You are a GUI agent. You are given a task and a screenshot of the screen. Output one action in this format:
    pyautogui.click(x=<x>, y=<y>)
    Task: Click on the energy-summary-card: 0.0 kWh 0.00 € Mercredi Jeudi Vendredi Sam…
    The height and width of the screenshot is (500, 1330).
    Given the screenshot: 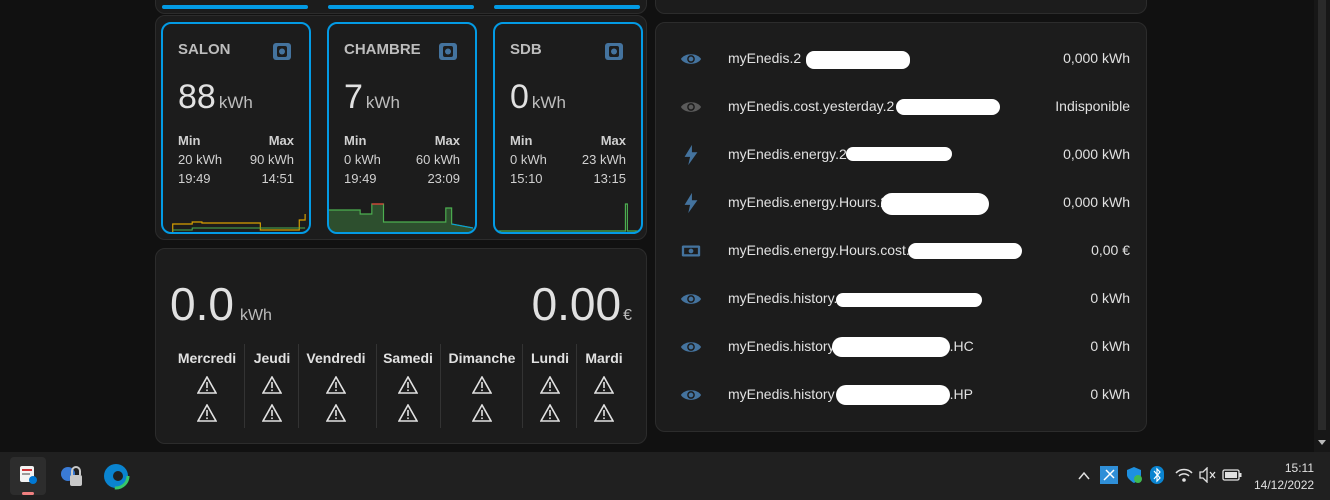 What is the action you would take?
    pyautogui.click(x=401, y=346)
    